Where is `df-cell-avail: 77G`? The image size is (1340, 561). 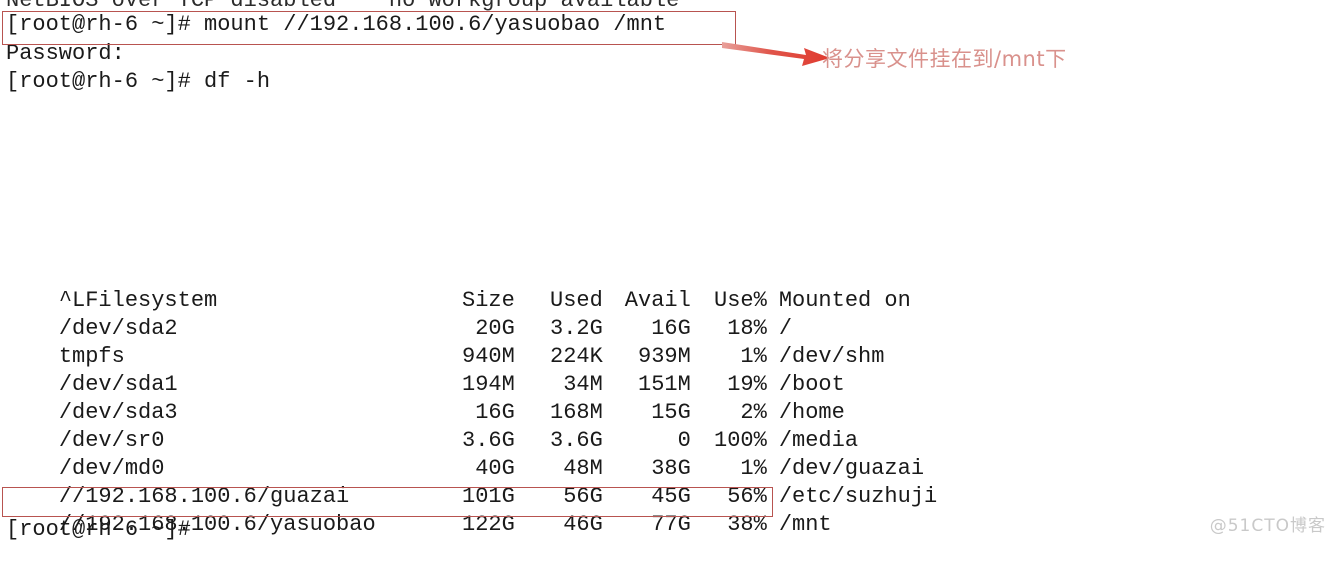
df-cell-avail: 77G is located at coordinates (671, 524).